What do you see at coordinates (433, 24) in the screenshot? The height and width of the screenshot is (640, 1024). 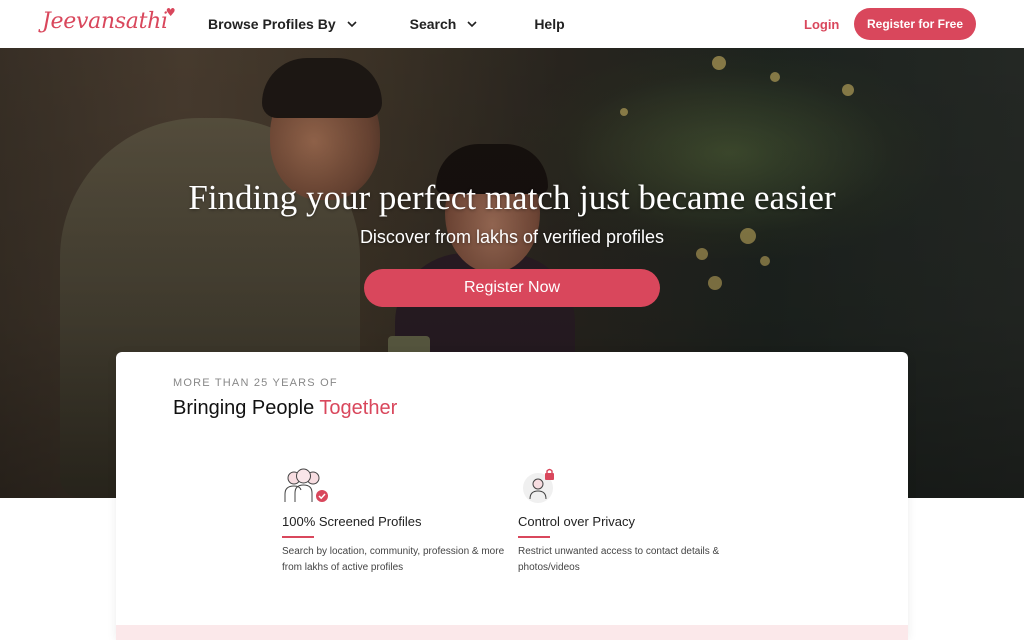 I see `nav-search-label: Search` at bounding box center [433, 24].